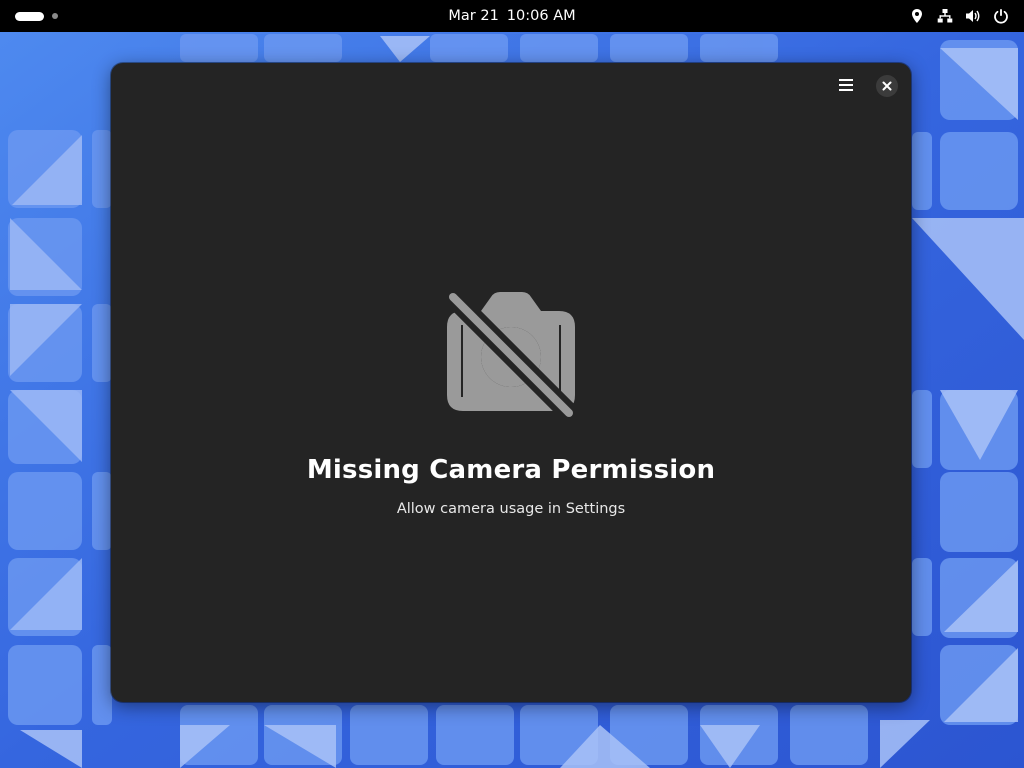 Image resolution: width=1024 pixels, height=768 pixels. I want to click on location-icon, so click(917, 16).